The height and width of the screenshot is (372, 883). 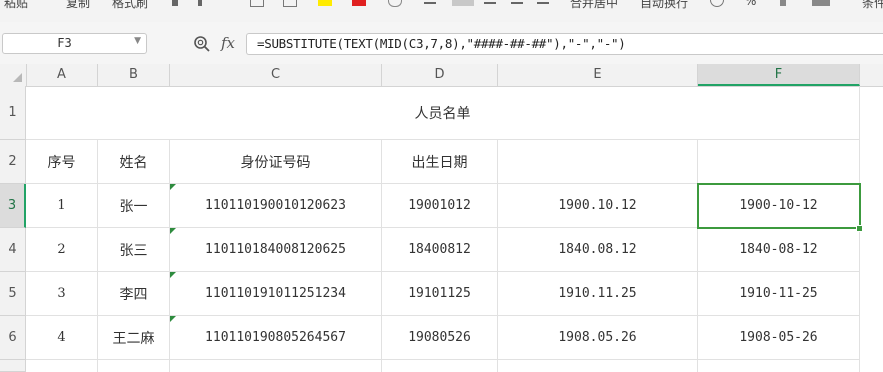 What do you see at coordinates (134, 162) in the screenshot?
I see `header-cell-b: 姓名` at bounding box center [134, 162].